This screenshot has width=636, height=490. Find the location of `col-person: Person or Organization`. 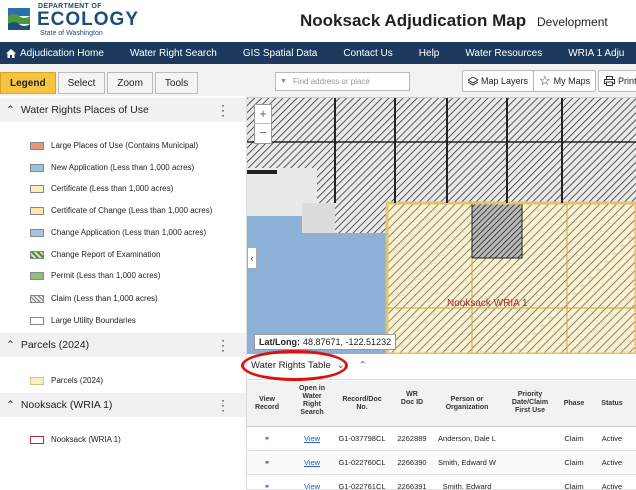

col-person: Person or Organization is located at coordinates (467, 404).